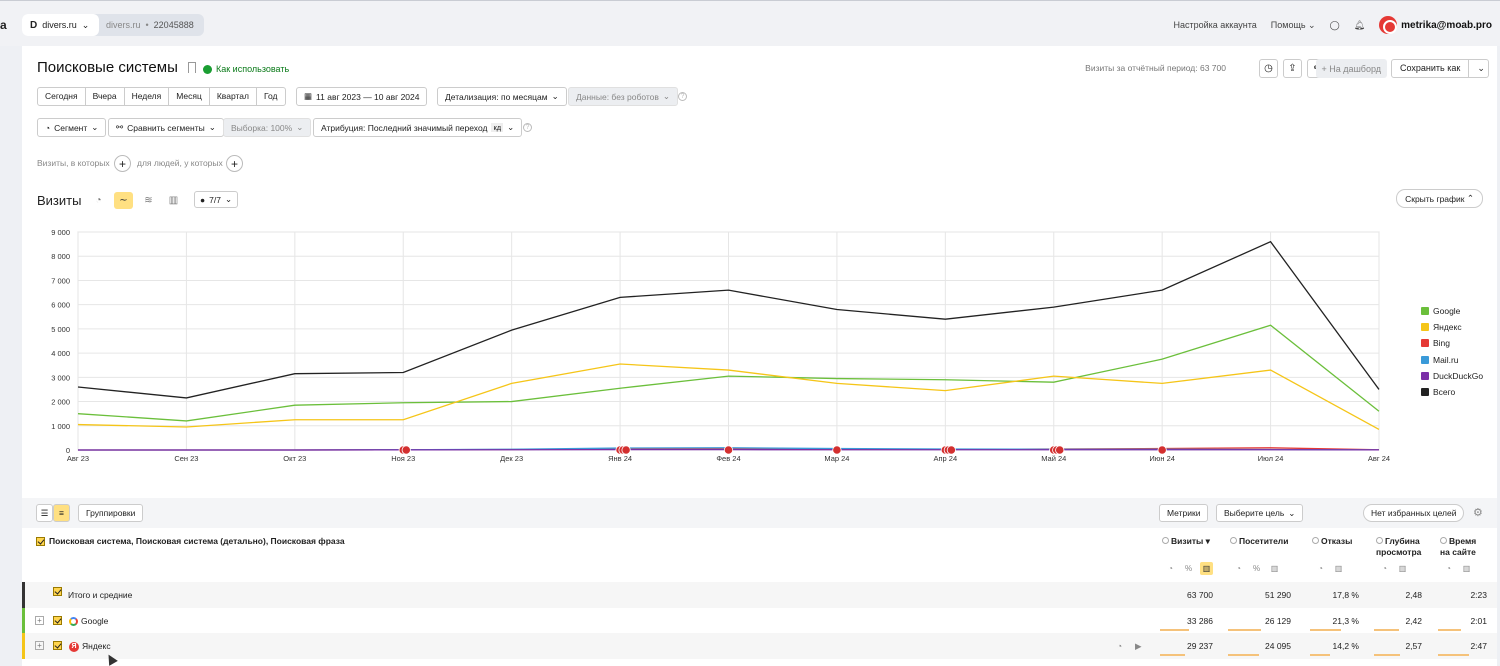 Image resolution: width=1500 pixels, height=666 pixels. Describe the element at coordinates (148, 200) in the screenshot. I see `area-chart-icon: ≋` at that location.